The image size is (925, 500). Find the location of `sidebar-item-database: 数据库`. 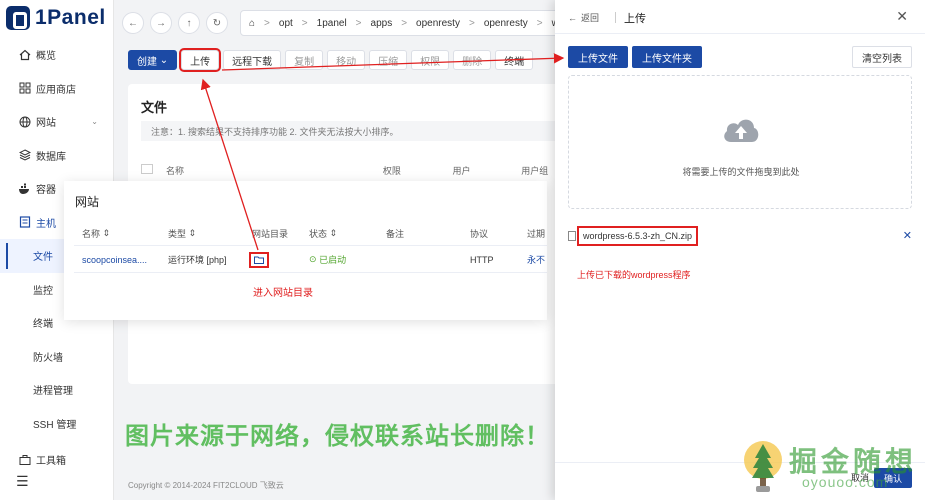

sidebar-item-database: 数据库 is located at coordinates (57, 156).